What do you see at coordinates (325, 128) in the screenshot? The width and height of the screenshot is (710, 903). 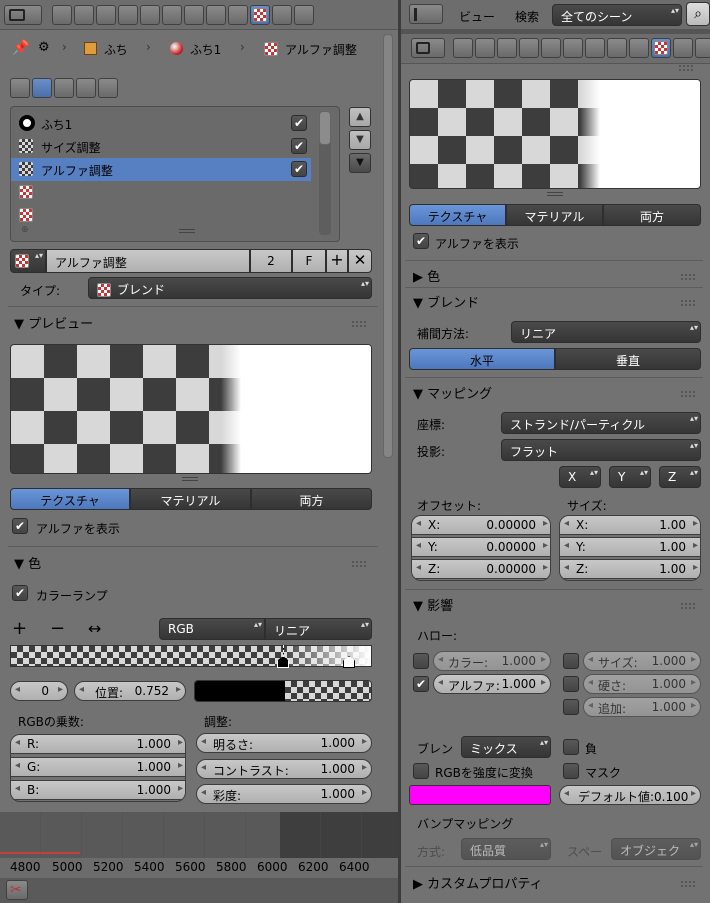 I see `list-scroll-thumb` at bounding box center [325, 128].